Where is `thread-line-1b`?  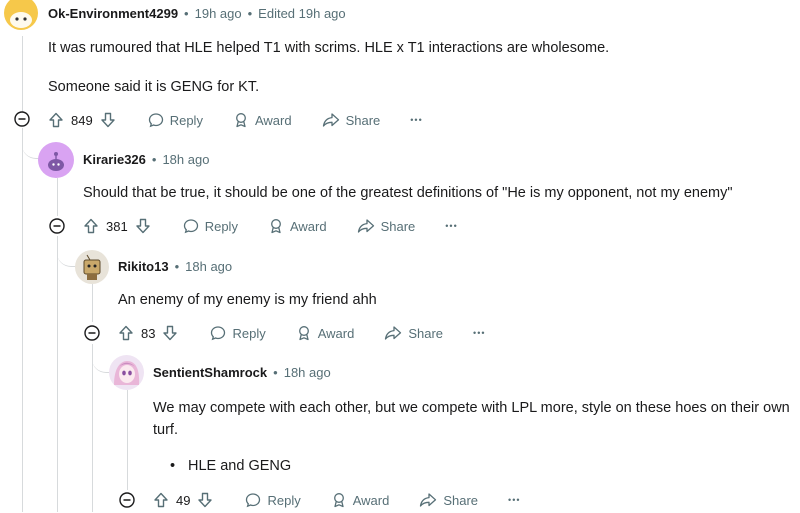 thread-line-1b is located at coordinates (22, 320).